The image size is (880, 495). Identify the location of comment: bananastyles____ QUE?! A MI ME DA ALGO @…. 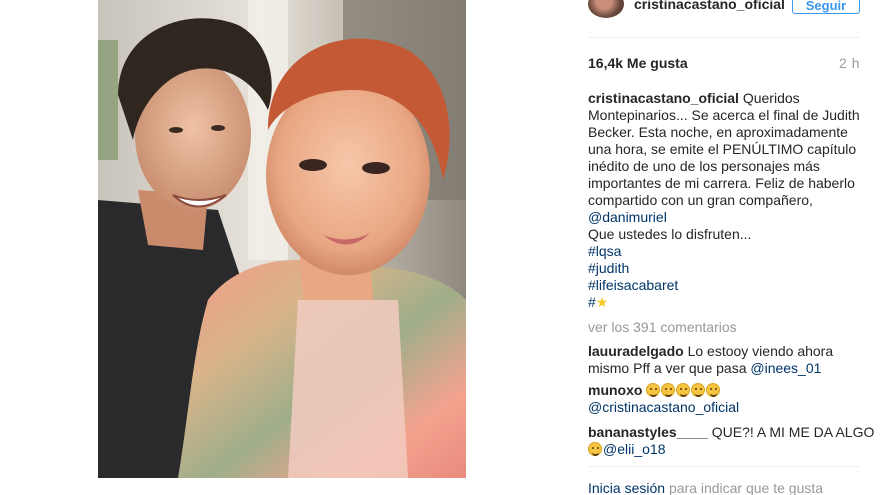
(731, 441).